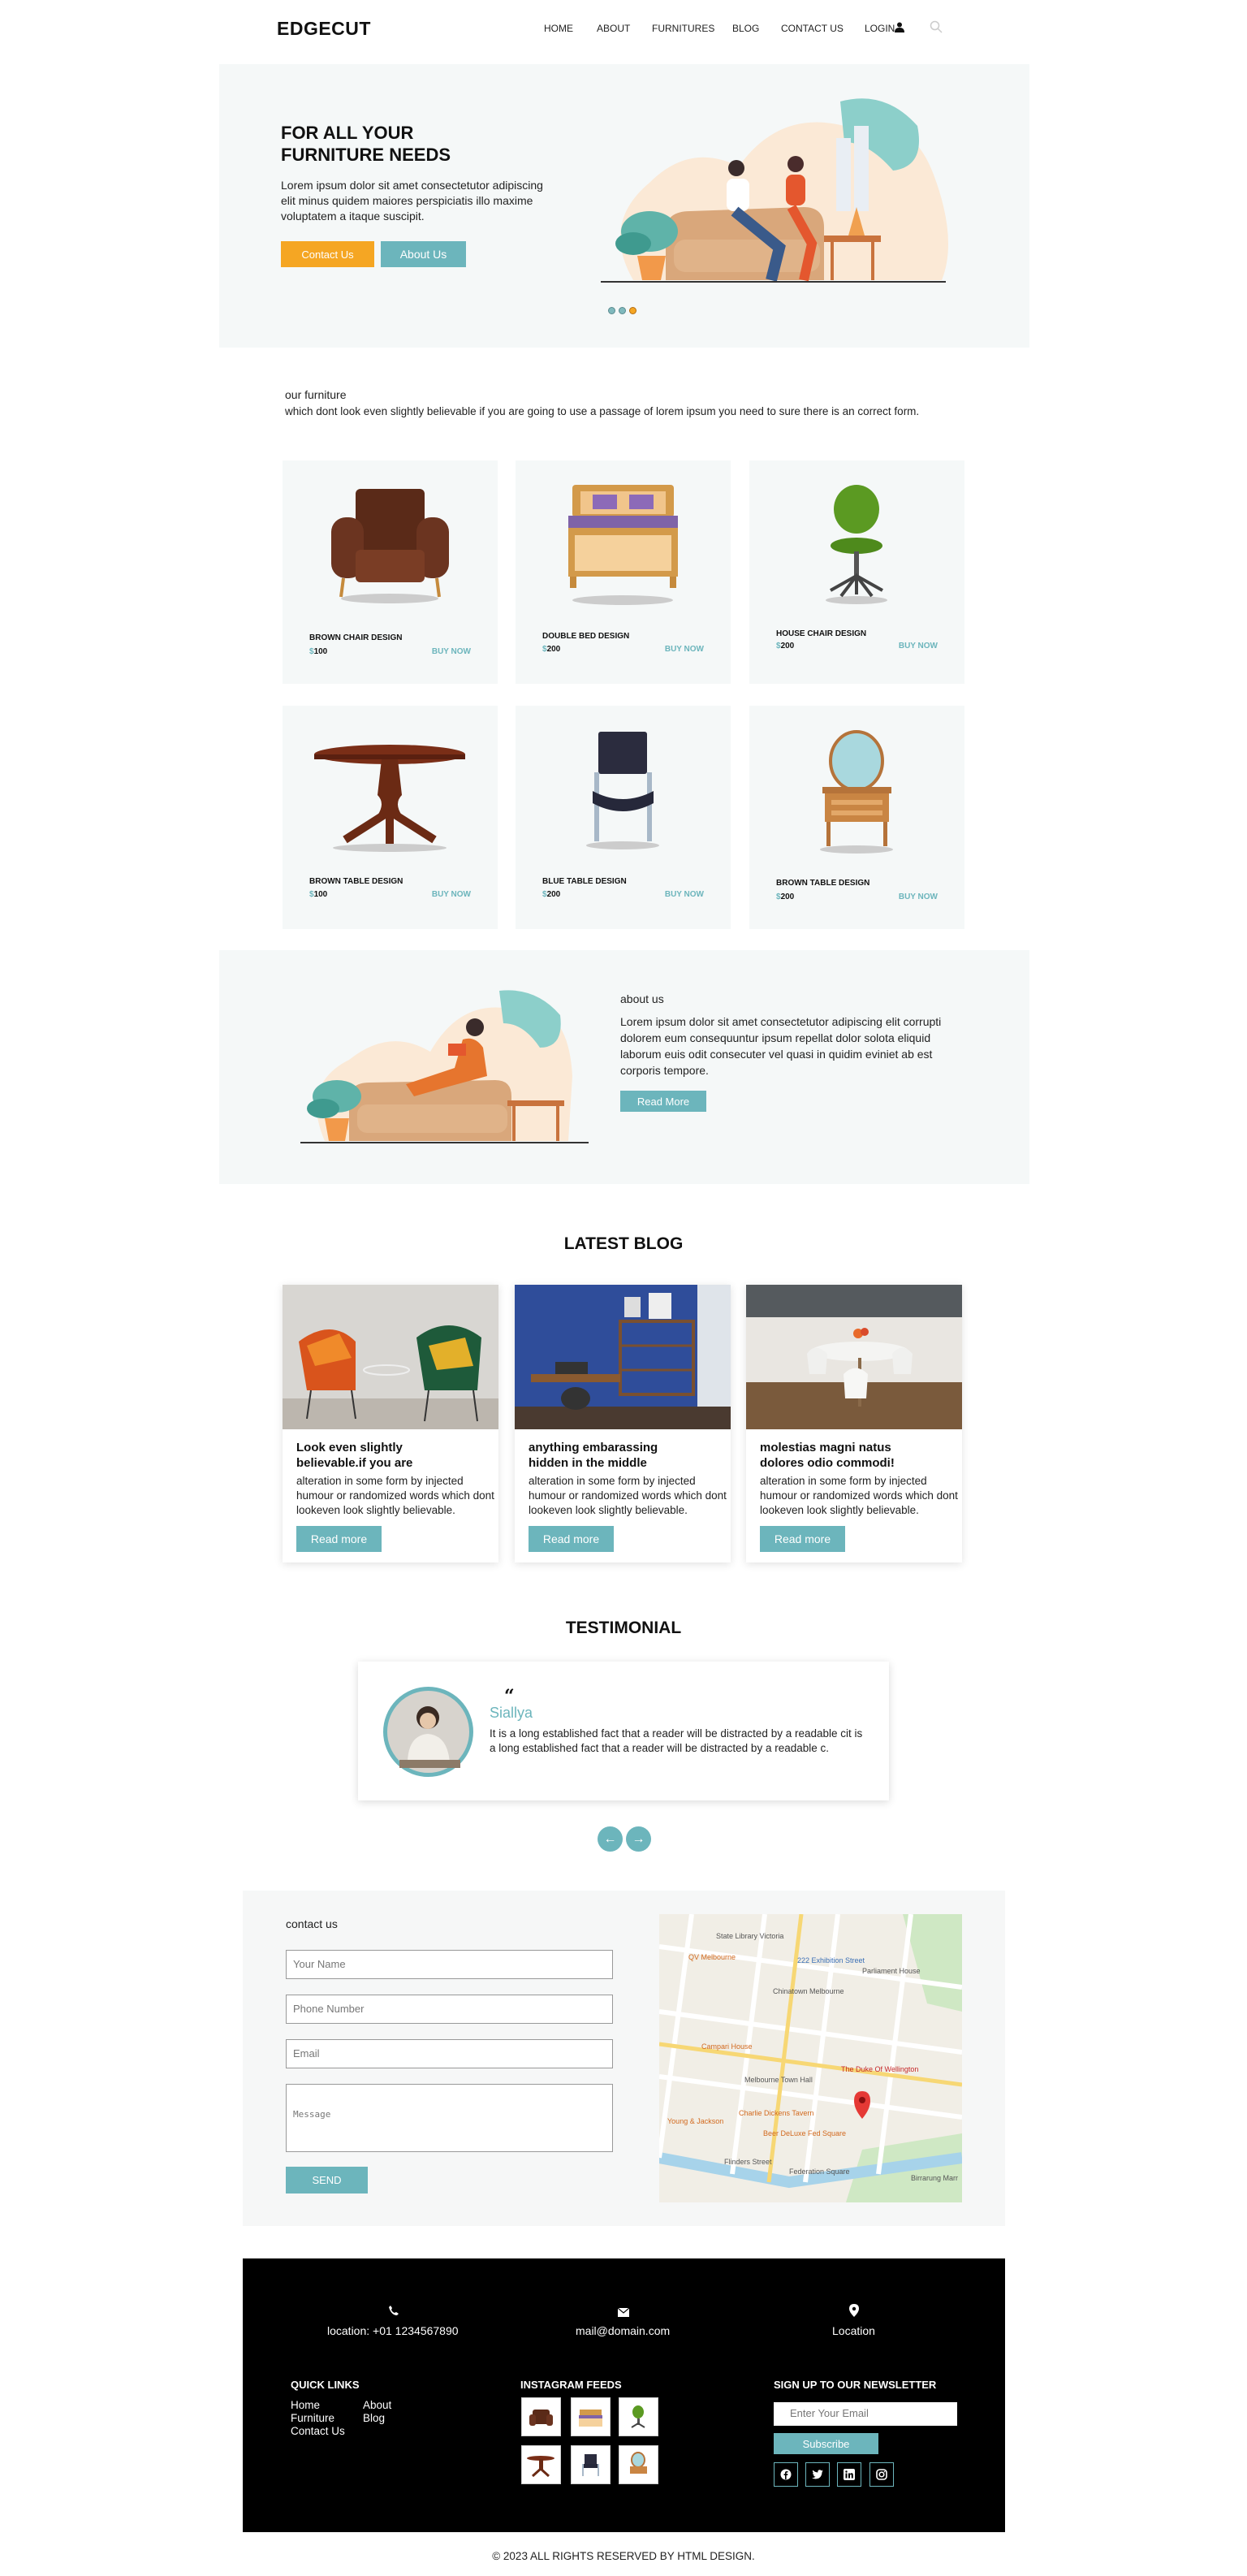 The height and width of the screenshot is (2576, 1247). I want to click on blue-chair-image, so click(622, 791).